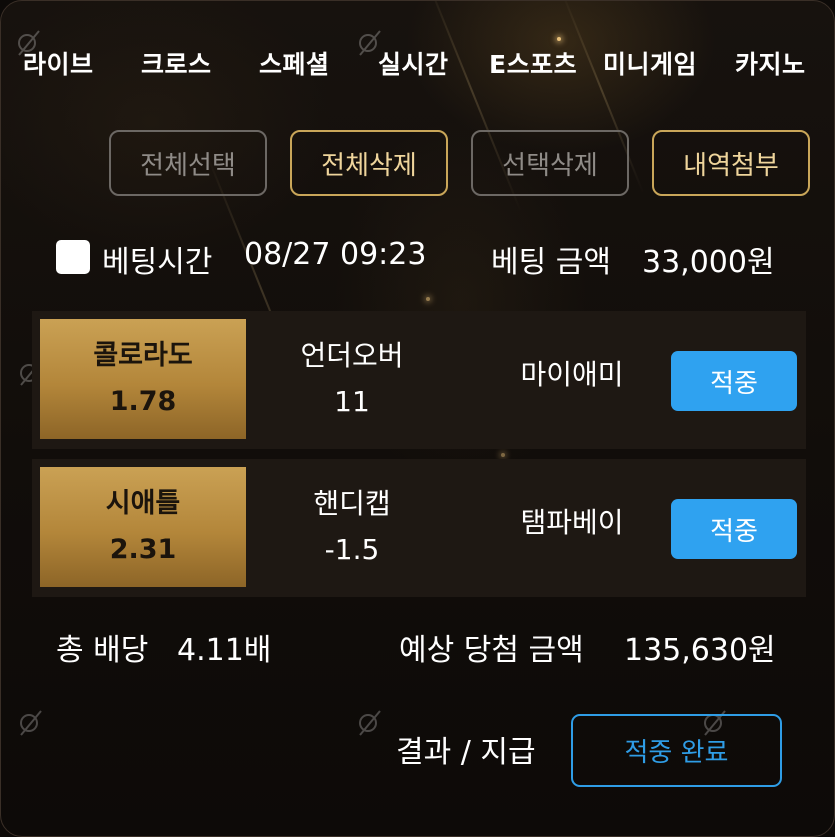 This screenshot has height=837, width=835. What do you see at coordinates (102, 650) in the screenshot?
I see `total-odds-label: 총 배당` at bounding box center [102, 650].